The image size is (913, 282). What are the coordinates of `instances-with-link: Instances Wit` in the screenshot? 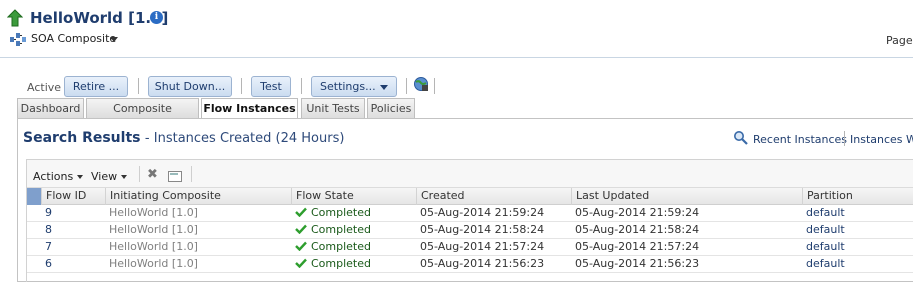 It's located at (881, 139).